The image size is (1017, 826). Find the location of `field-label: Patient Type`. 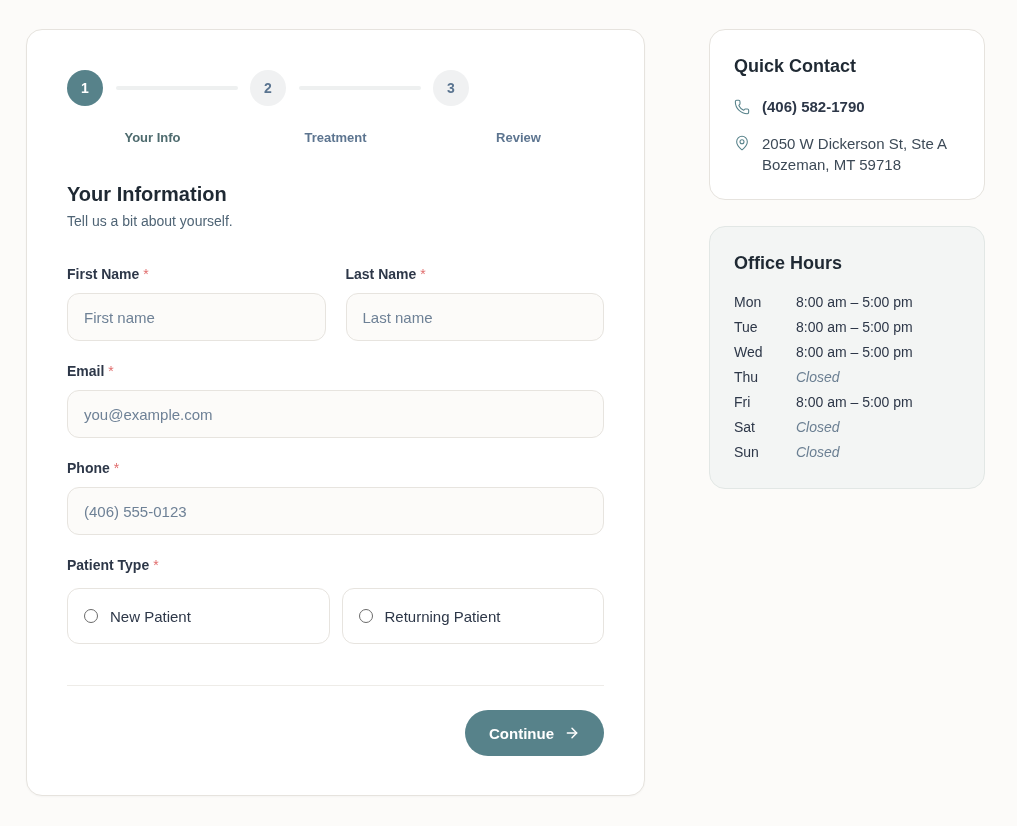

field-label: Patient Type is located at coordinates (108, 565).